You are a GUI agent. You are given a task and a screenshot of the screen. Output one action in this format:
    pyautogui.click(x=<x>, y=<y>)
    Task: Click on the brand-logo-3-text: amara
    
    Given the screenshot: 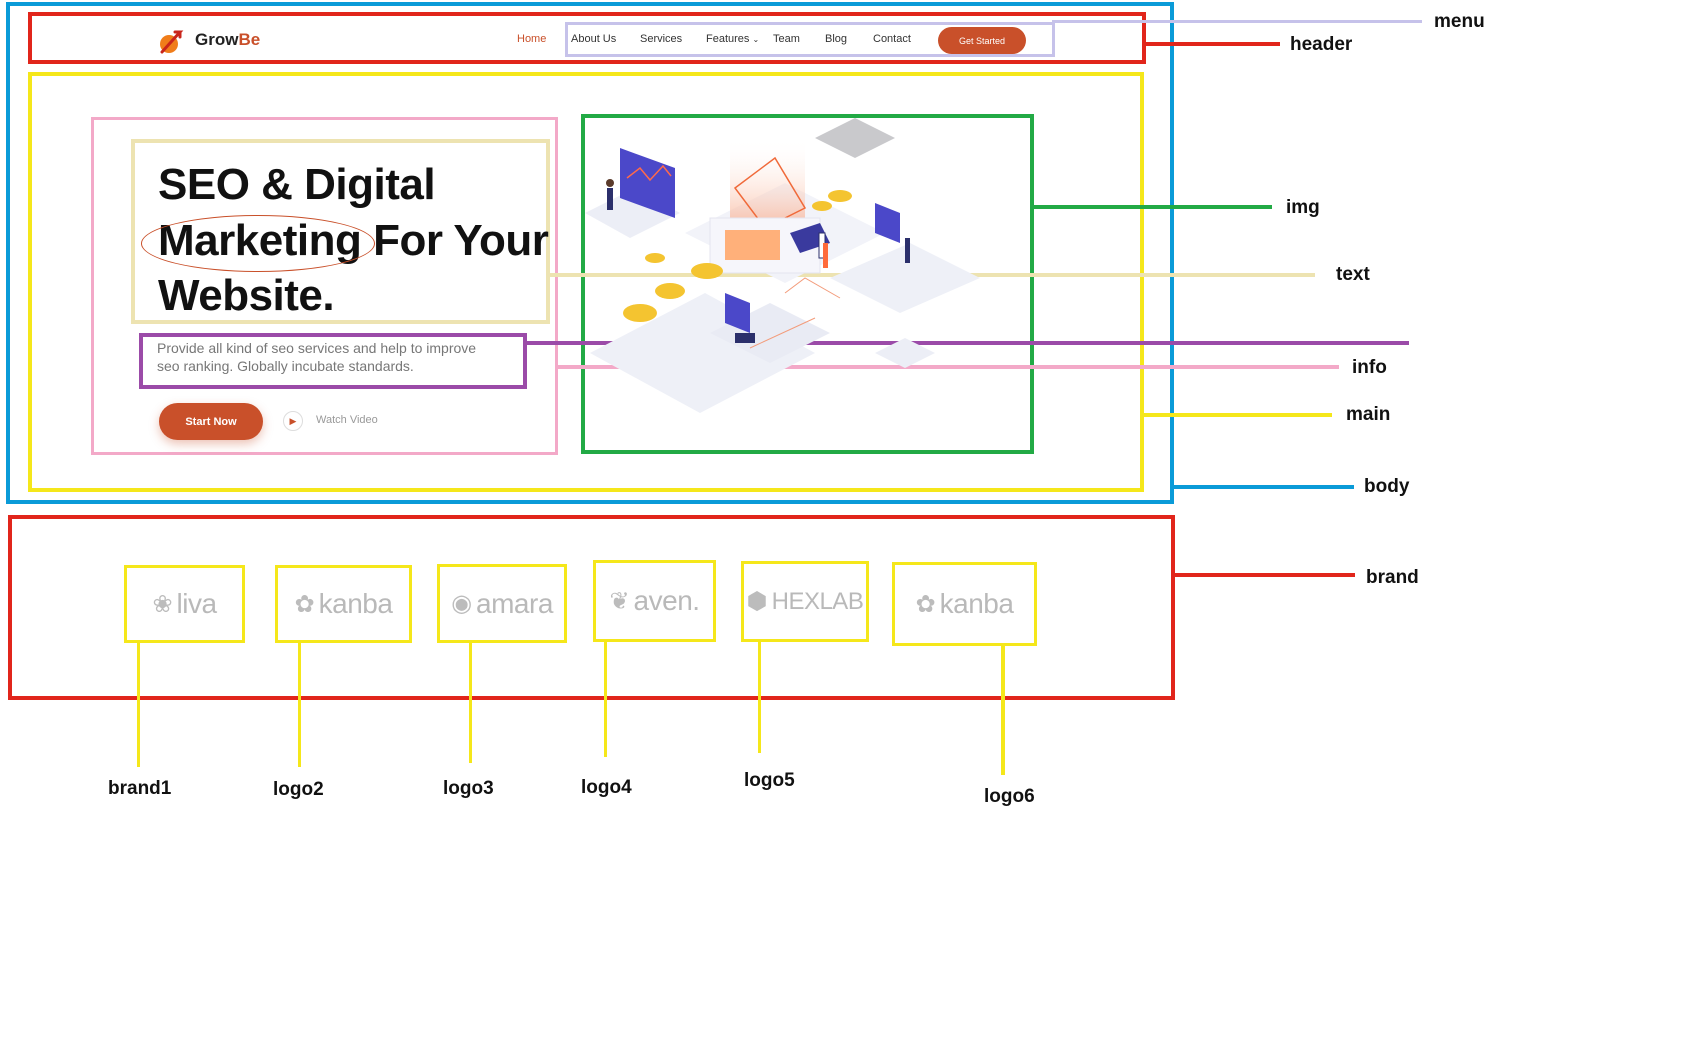 What is the action you would take?
    pyautogui.click(x=514, y=603)
    